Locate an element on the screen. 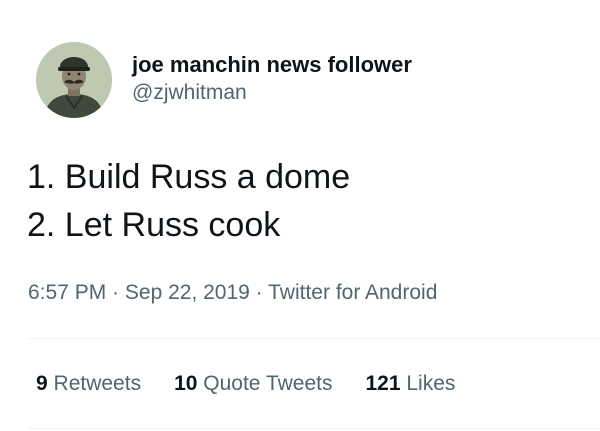  author-names: joe manchin news follower @zjwhitman is located at coordinates (272, 79).